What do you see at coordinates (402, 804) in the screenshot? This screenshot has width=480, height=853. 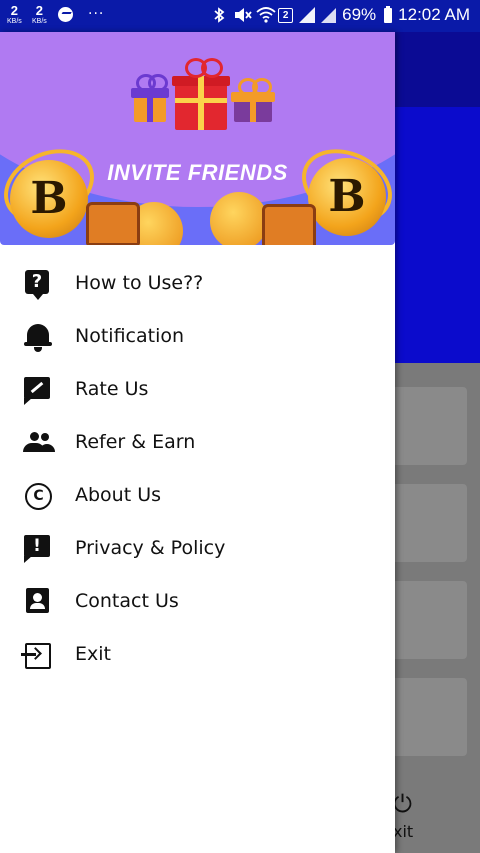 I see `power-icon: ⏻` at bounding box center [402, 804].